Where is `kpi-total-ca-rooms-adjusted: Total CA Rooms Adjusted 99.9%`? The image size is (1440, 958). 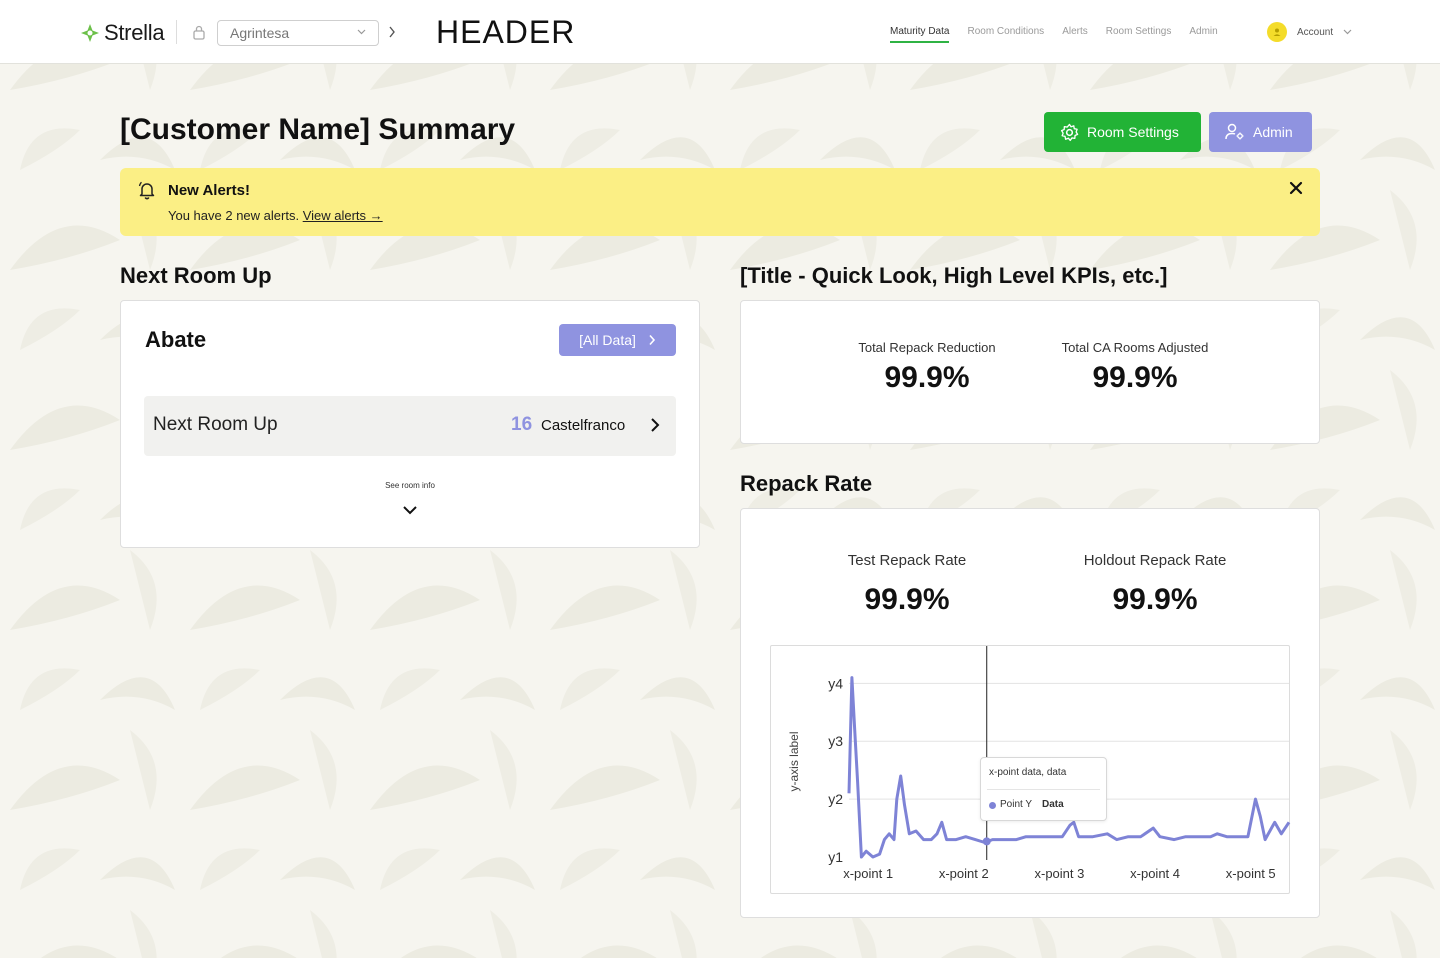 kpi-total-ca-rooms-adjusted: Total CA Rooms Adjusted 99.9% is located at coordinates (1135, 367).